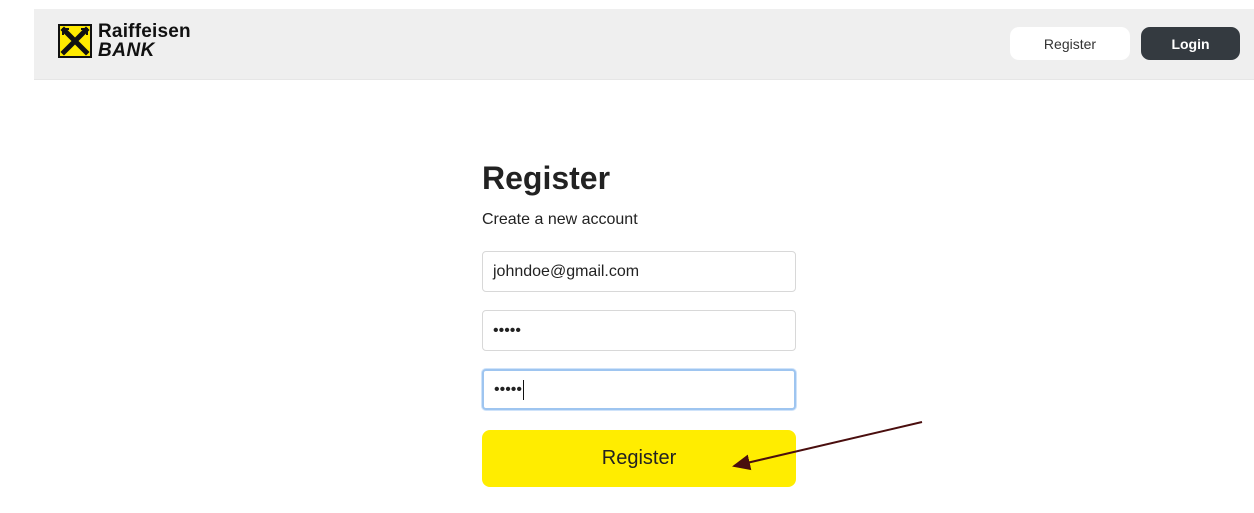 The image size is (1254, 513). I want to click on confirm-password-input: •••••, so click(639, 389).